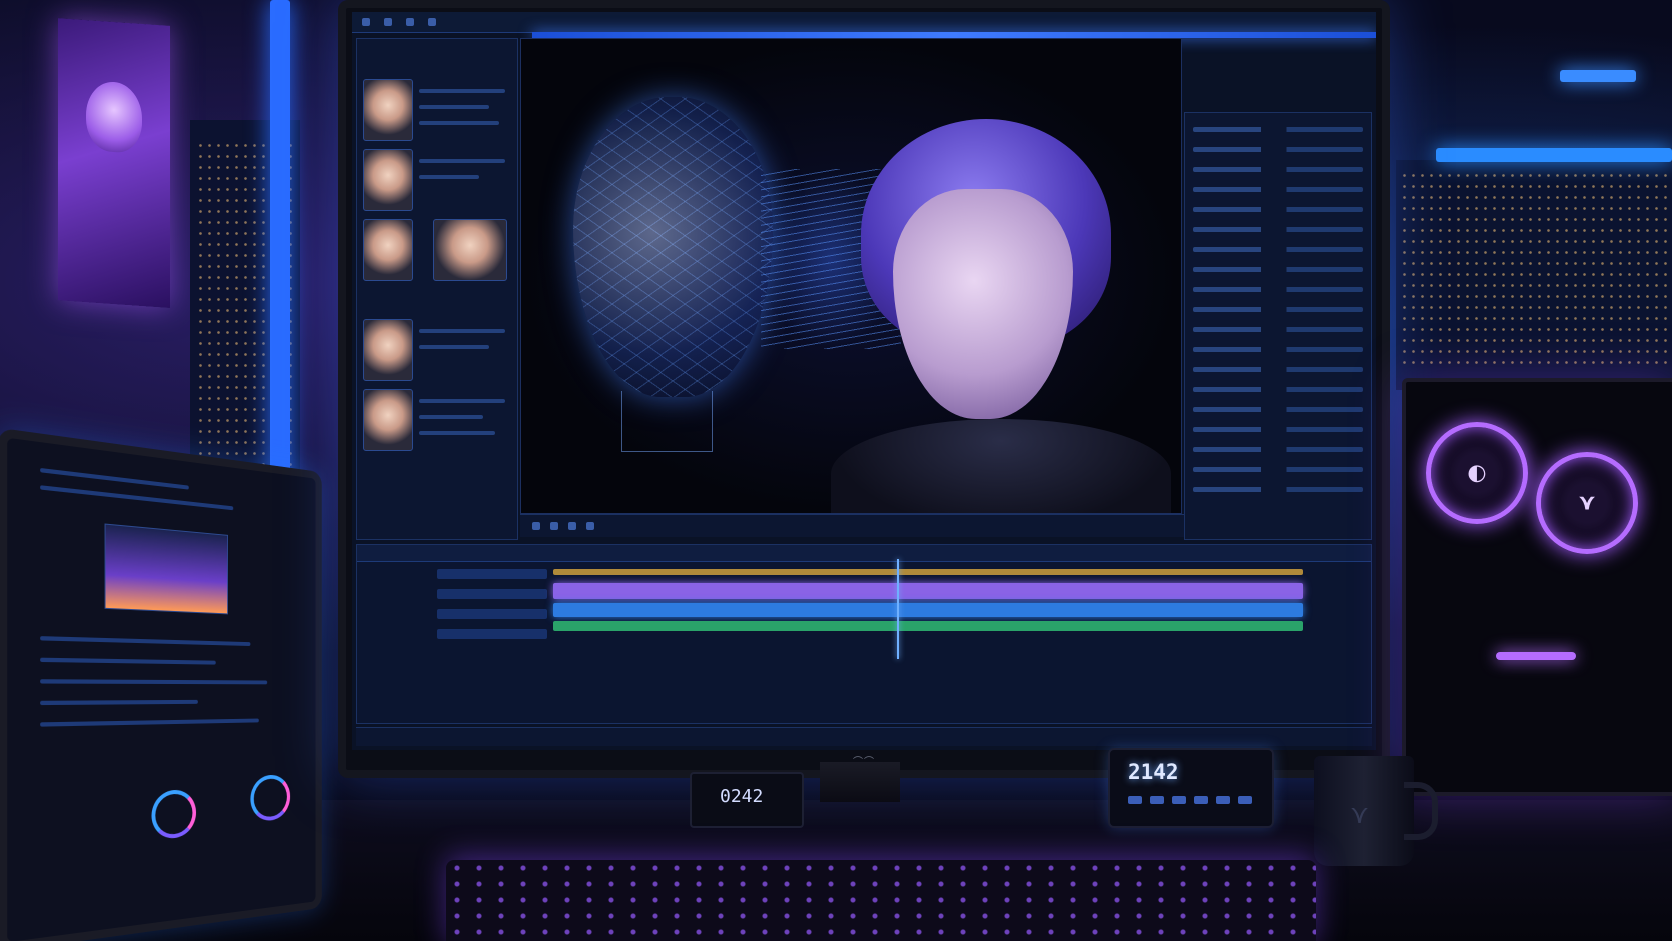 This screenshot has width=1672, height=941. What do you see at coordinates (860, 782) in the screenshot?
I see `monitor-stand` at bounding box center [860, 782].